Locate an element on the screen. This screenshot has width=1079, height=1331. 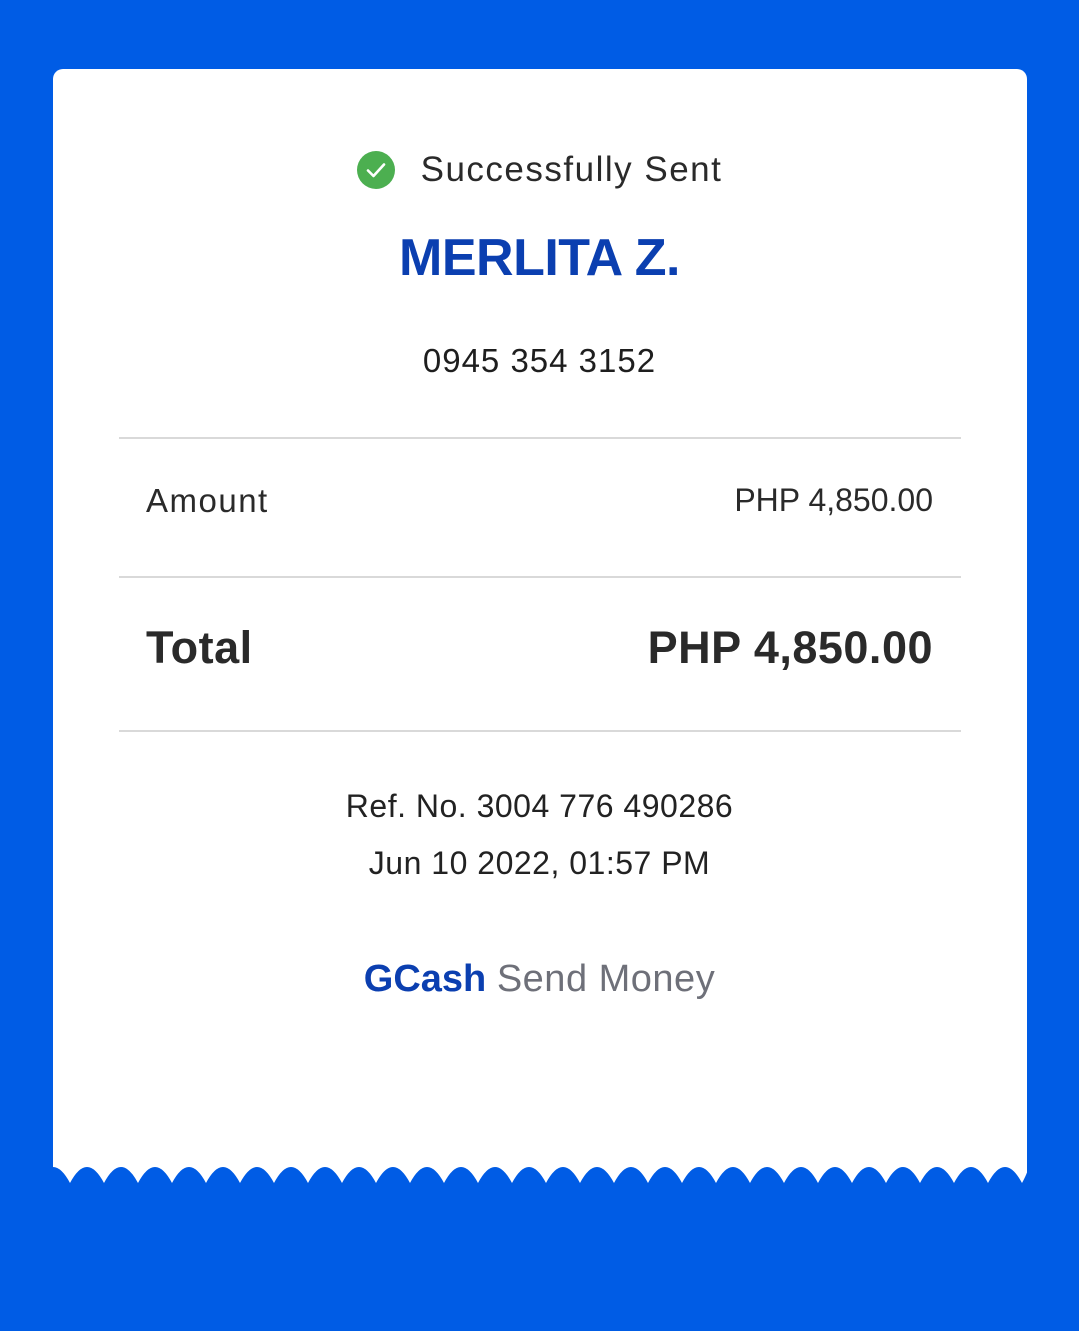
recipient-name: MERLITA Z. is located at coordinates (539, 258).